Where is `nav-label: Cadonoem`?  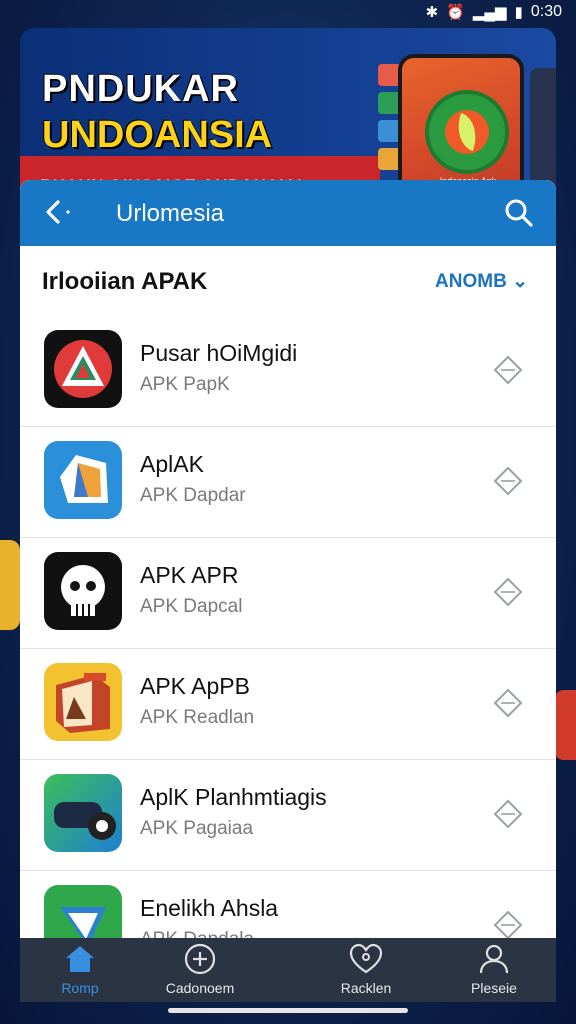 nav-label: Cadonoem is located at coordinates (200, 988).